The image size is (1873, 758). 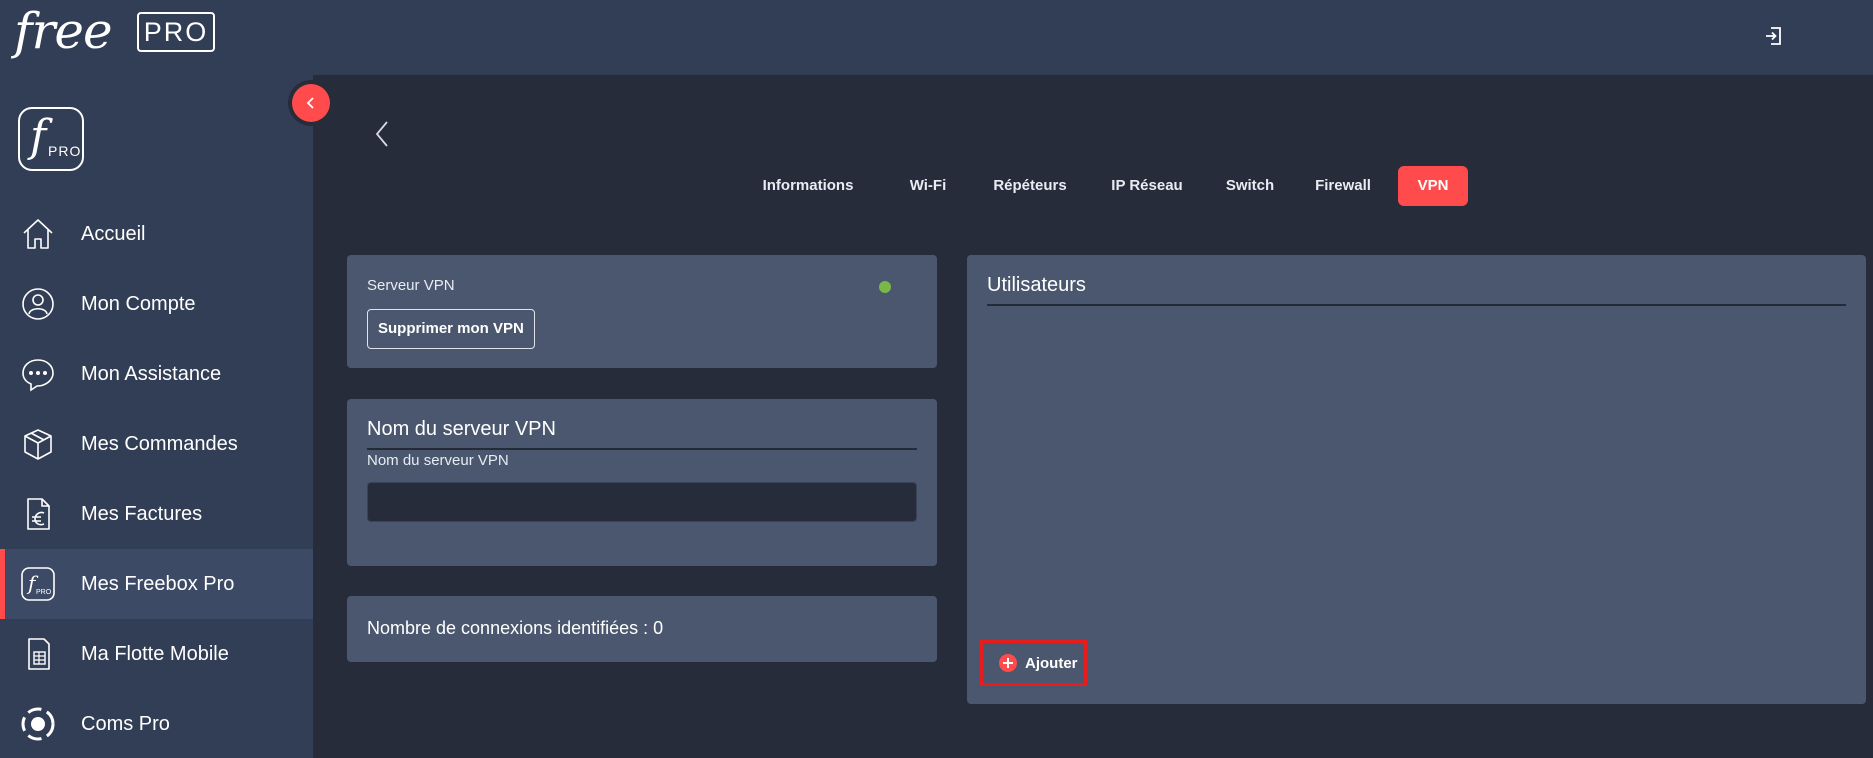 I want to click on sidebar-item-label: Mes Freebox Pro, so click(x=158, y=584).